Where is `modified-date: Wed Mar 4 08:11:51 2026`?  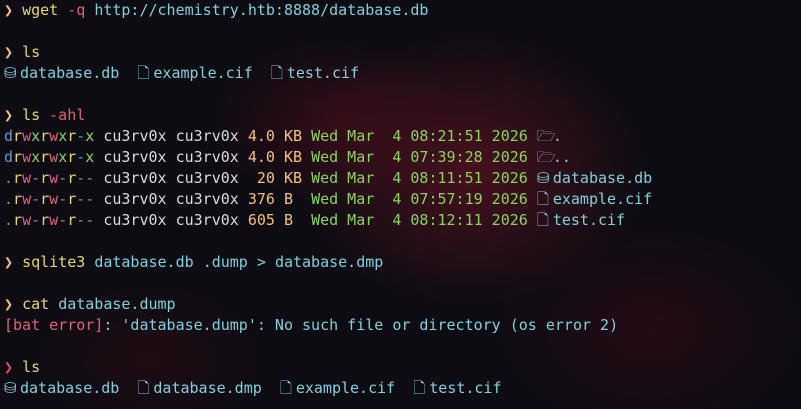 modified-date: Wed Mar 4 08:11:51 2026 is located at coordinates (419, 178).